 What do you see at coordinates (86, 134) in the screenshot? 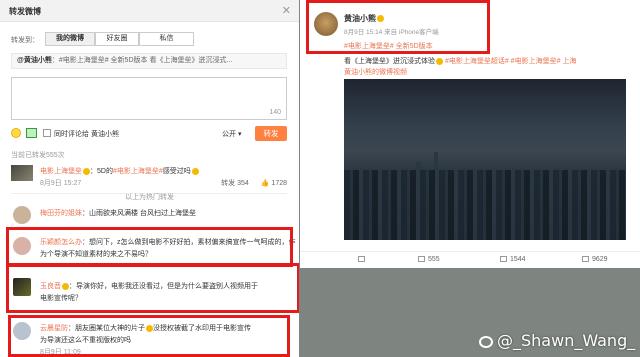
I see `also-comment-label: 同时评论给 黄油小熊` at bounding box center [86, 134].